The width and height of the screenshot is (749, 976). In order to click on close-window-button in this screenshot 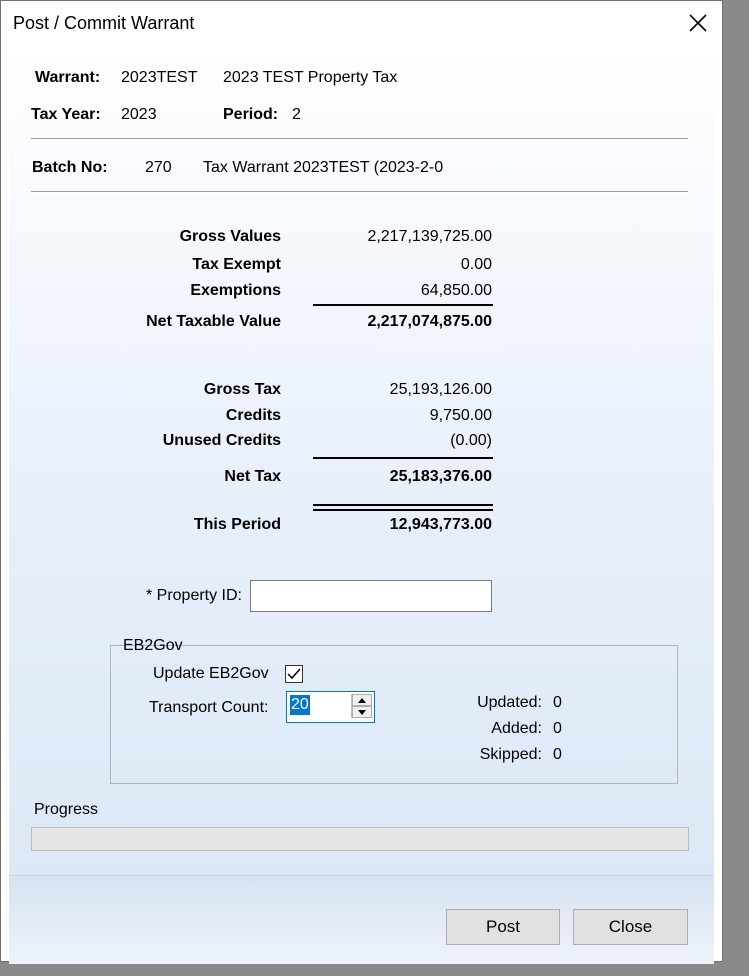, I will do `click(698, 23)`.